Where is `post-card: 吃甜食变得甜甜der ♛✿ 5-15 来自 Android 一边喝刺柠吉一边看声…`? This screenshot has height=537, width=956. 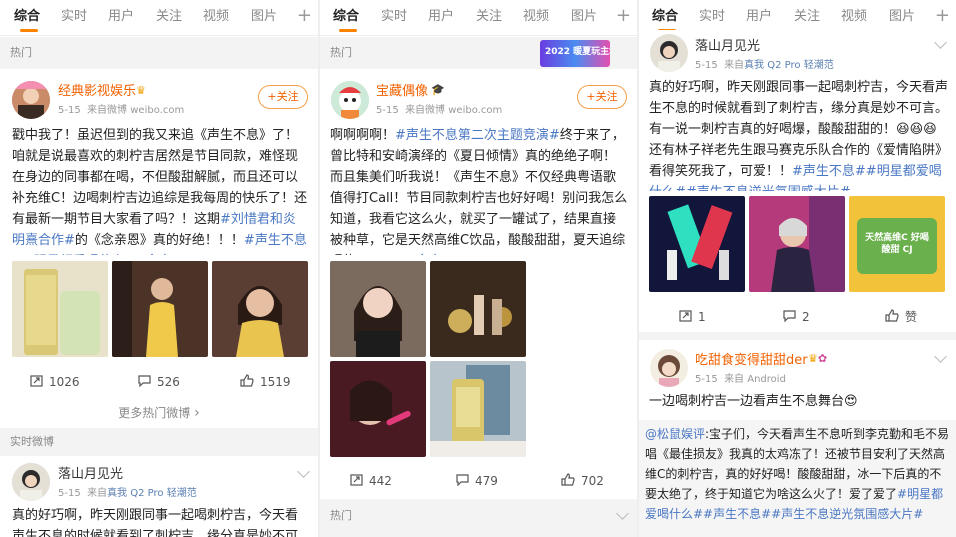 post-card: 吃甜食变得甜甜der ♛✿ 5-15 来自 Android 一边喝刺柠吉一边看声… is located at coordinates (797, 438).